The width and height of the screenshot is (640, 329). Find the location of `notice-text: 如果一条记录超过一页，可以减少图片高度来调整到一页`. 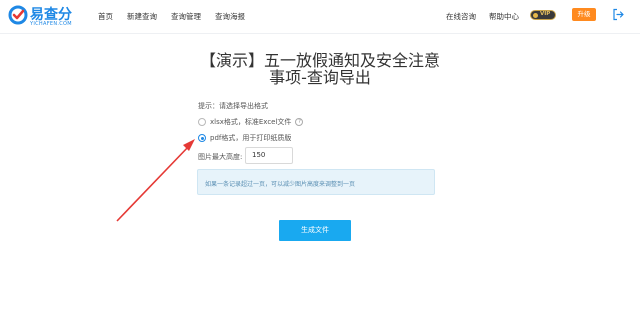

notice-text: 如果一条记录超过一页，可以减少图片高度来调整到一页 is located at coordinates (280, 184).